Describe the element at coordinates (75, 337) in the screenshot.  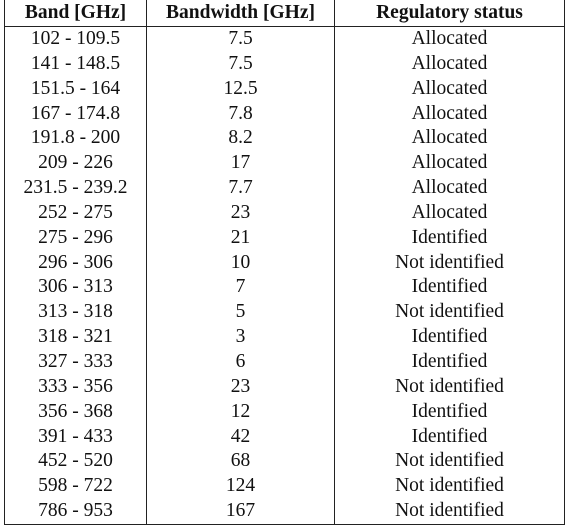
I see `band-cell: 318 - 321` at that location.